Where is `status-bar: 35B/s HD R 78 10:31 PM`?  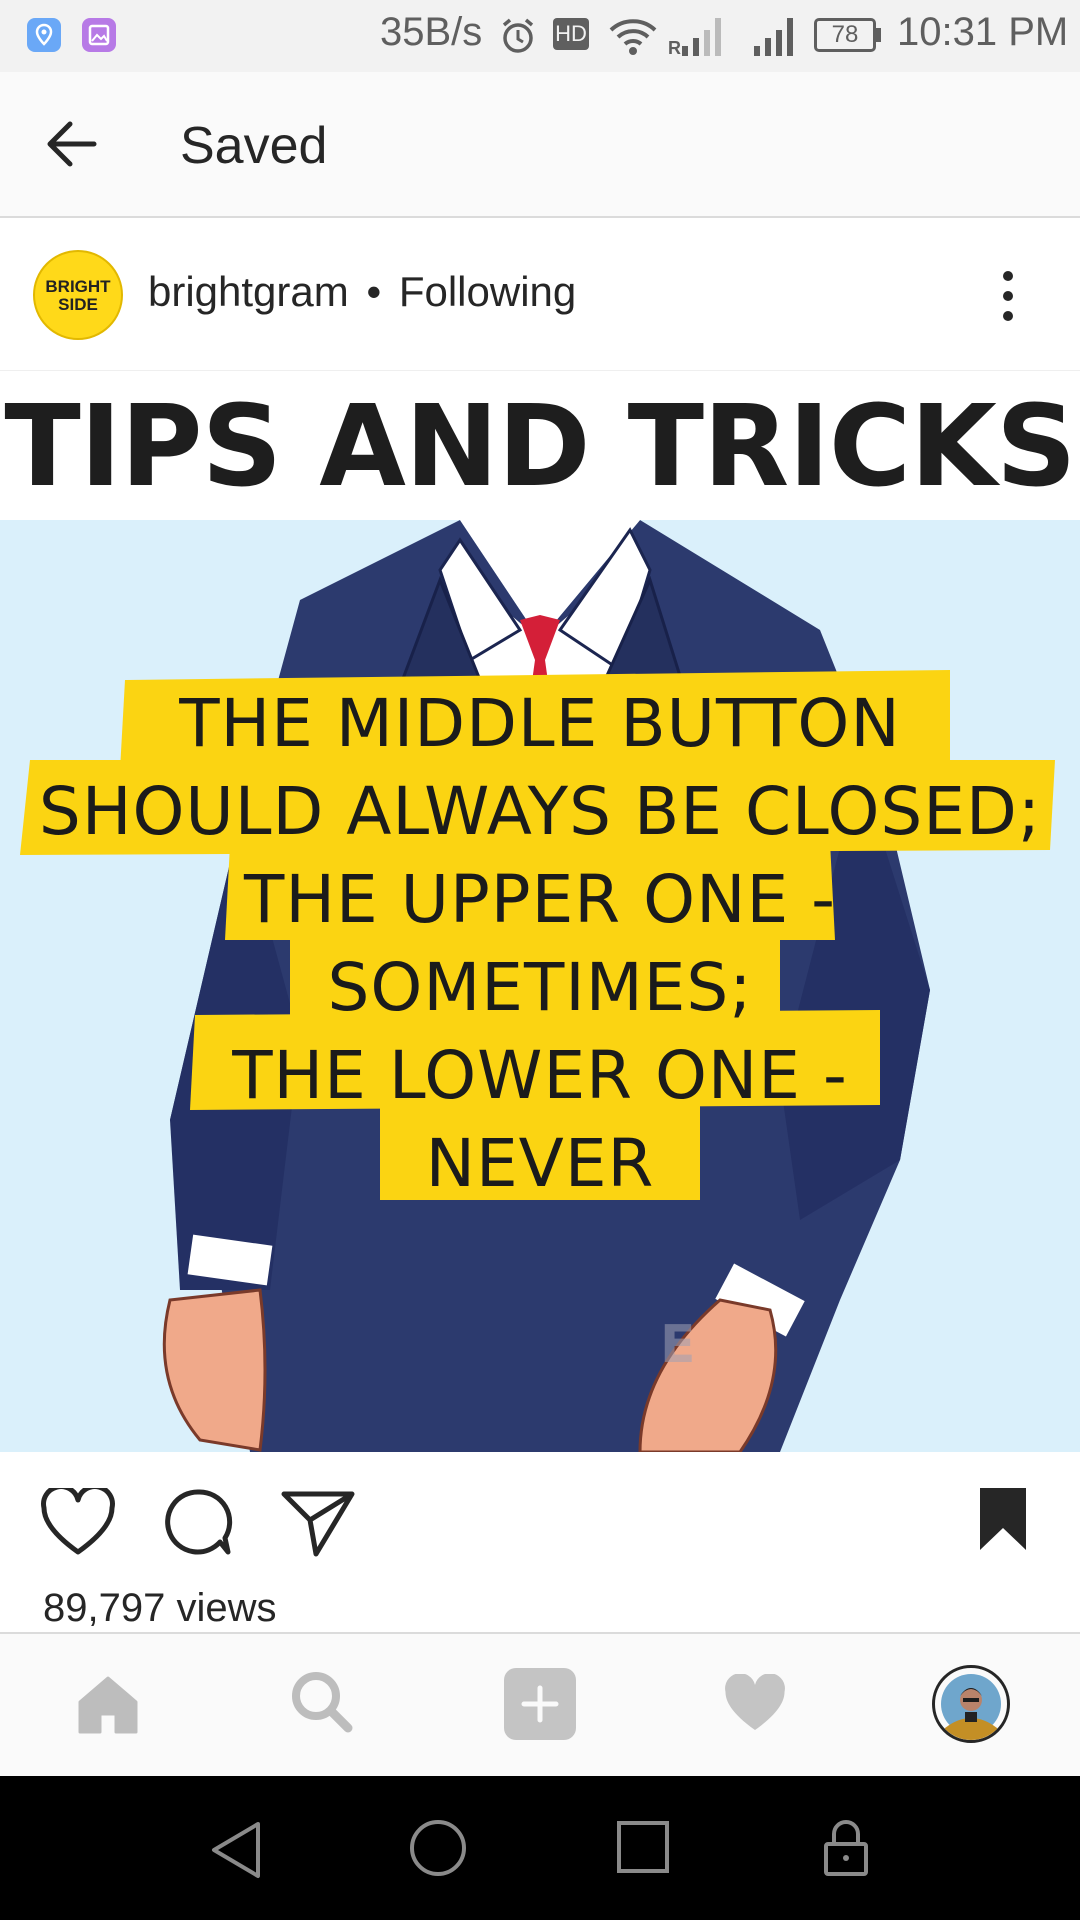 status-bar: 35B/s HD R 78 10:31 PM is located at coordinates (540, 36).